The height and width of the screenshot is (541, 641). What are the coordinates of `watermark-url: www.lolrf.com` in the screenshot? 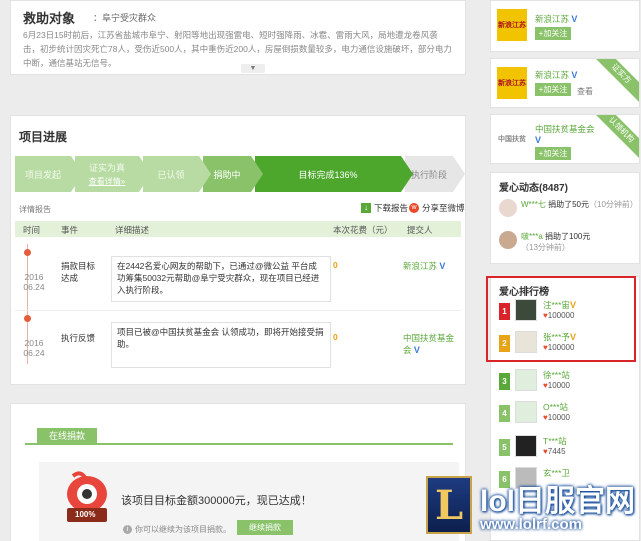 It's located at (531, 524).